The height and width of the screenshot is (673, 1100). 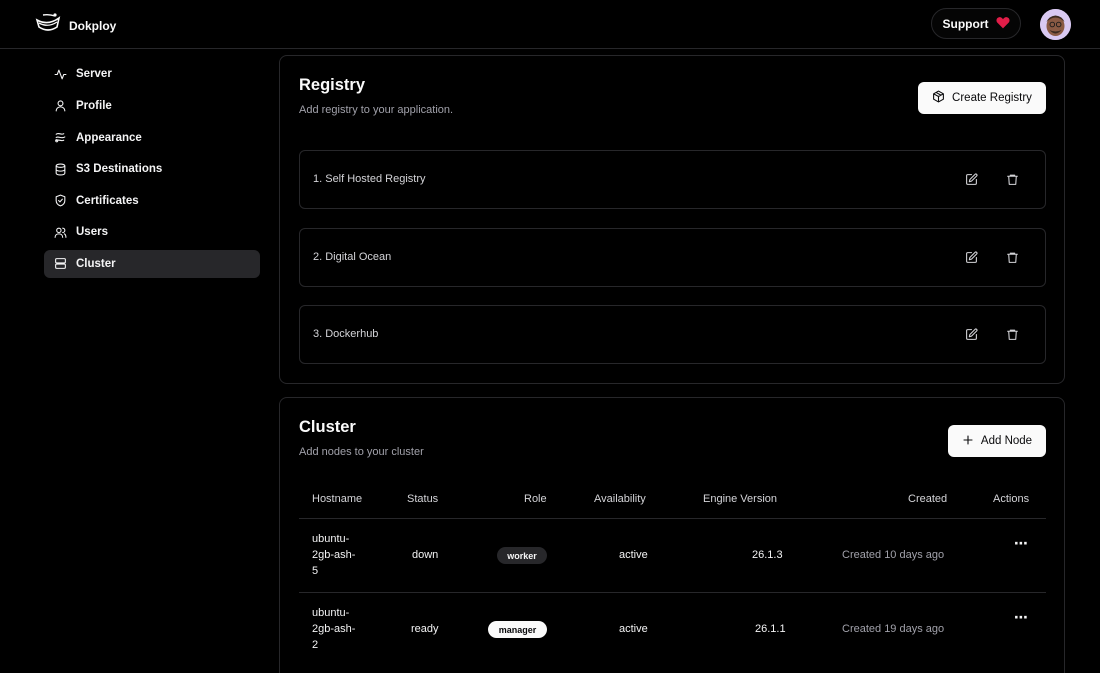 I want to click on server-icon, so click(x=60, y=263).